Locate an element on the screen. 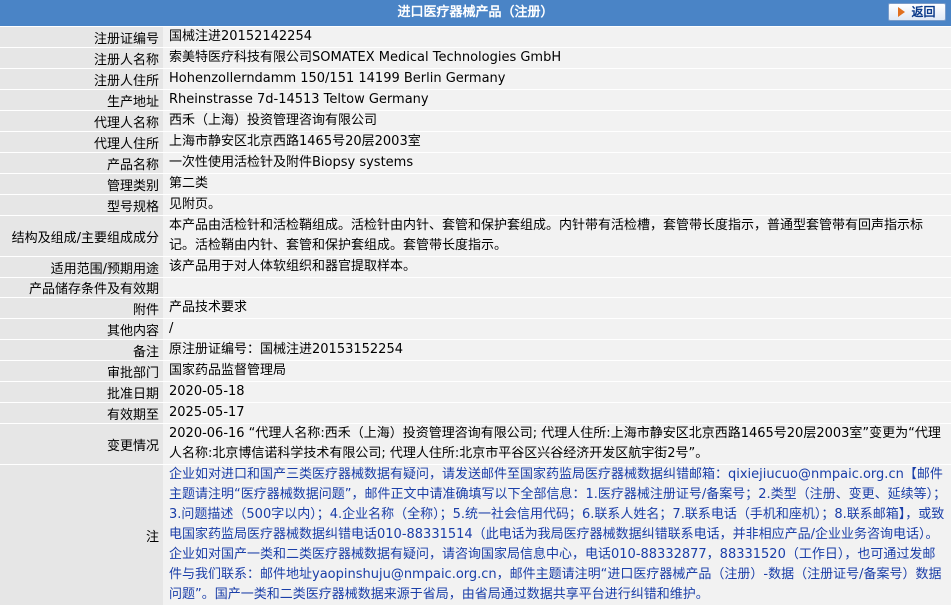  row-label: 生产地址 is located at coordinates (81, 100).